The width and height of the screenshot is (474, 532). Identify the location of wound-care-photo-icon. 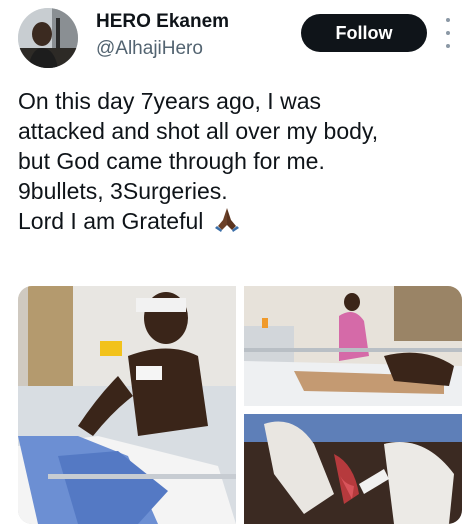
(353, 469).